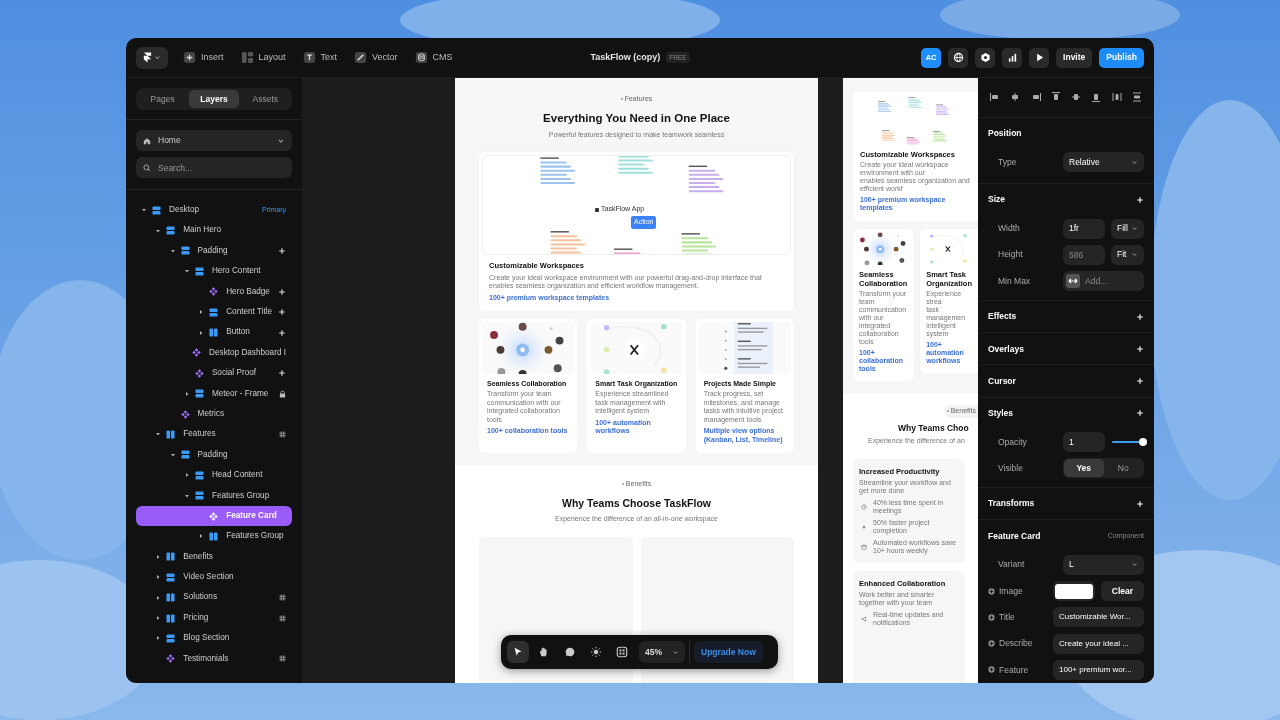 This screenshot has width=1280, height=720. Describe the element at coordinates (1103, 162) in the screenshot. I see `select-field: Relative` at that location.